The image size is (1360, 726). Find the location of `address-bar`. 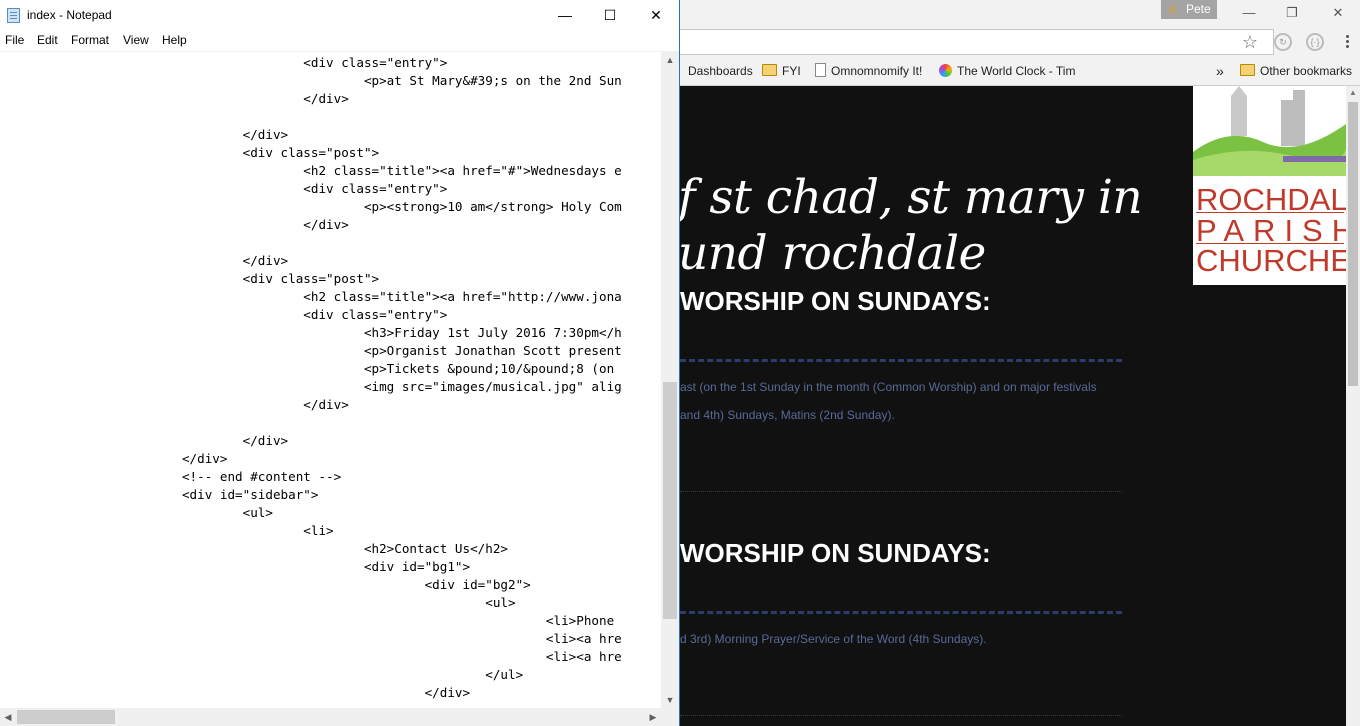

address-bar is located at coordinates (977, 42).